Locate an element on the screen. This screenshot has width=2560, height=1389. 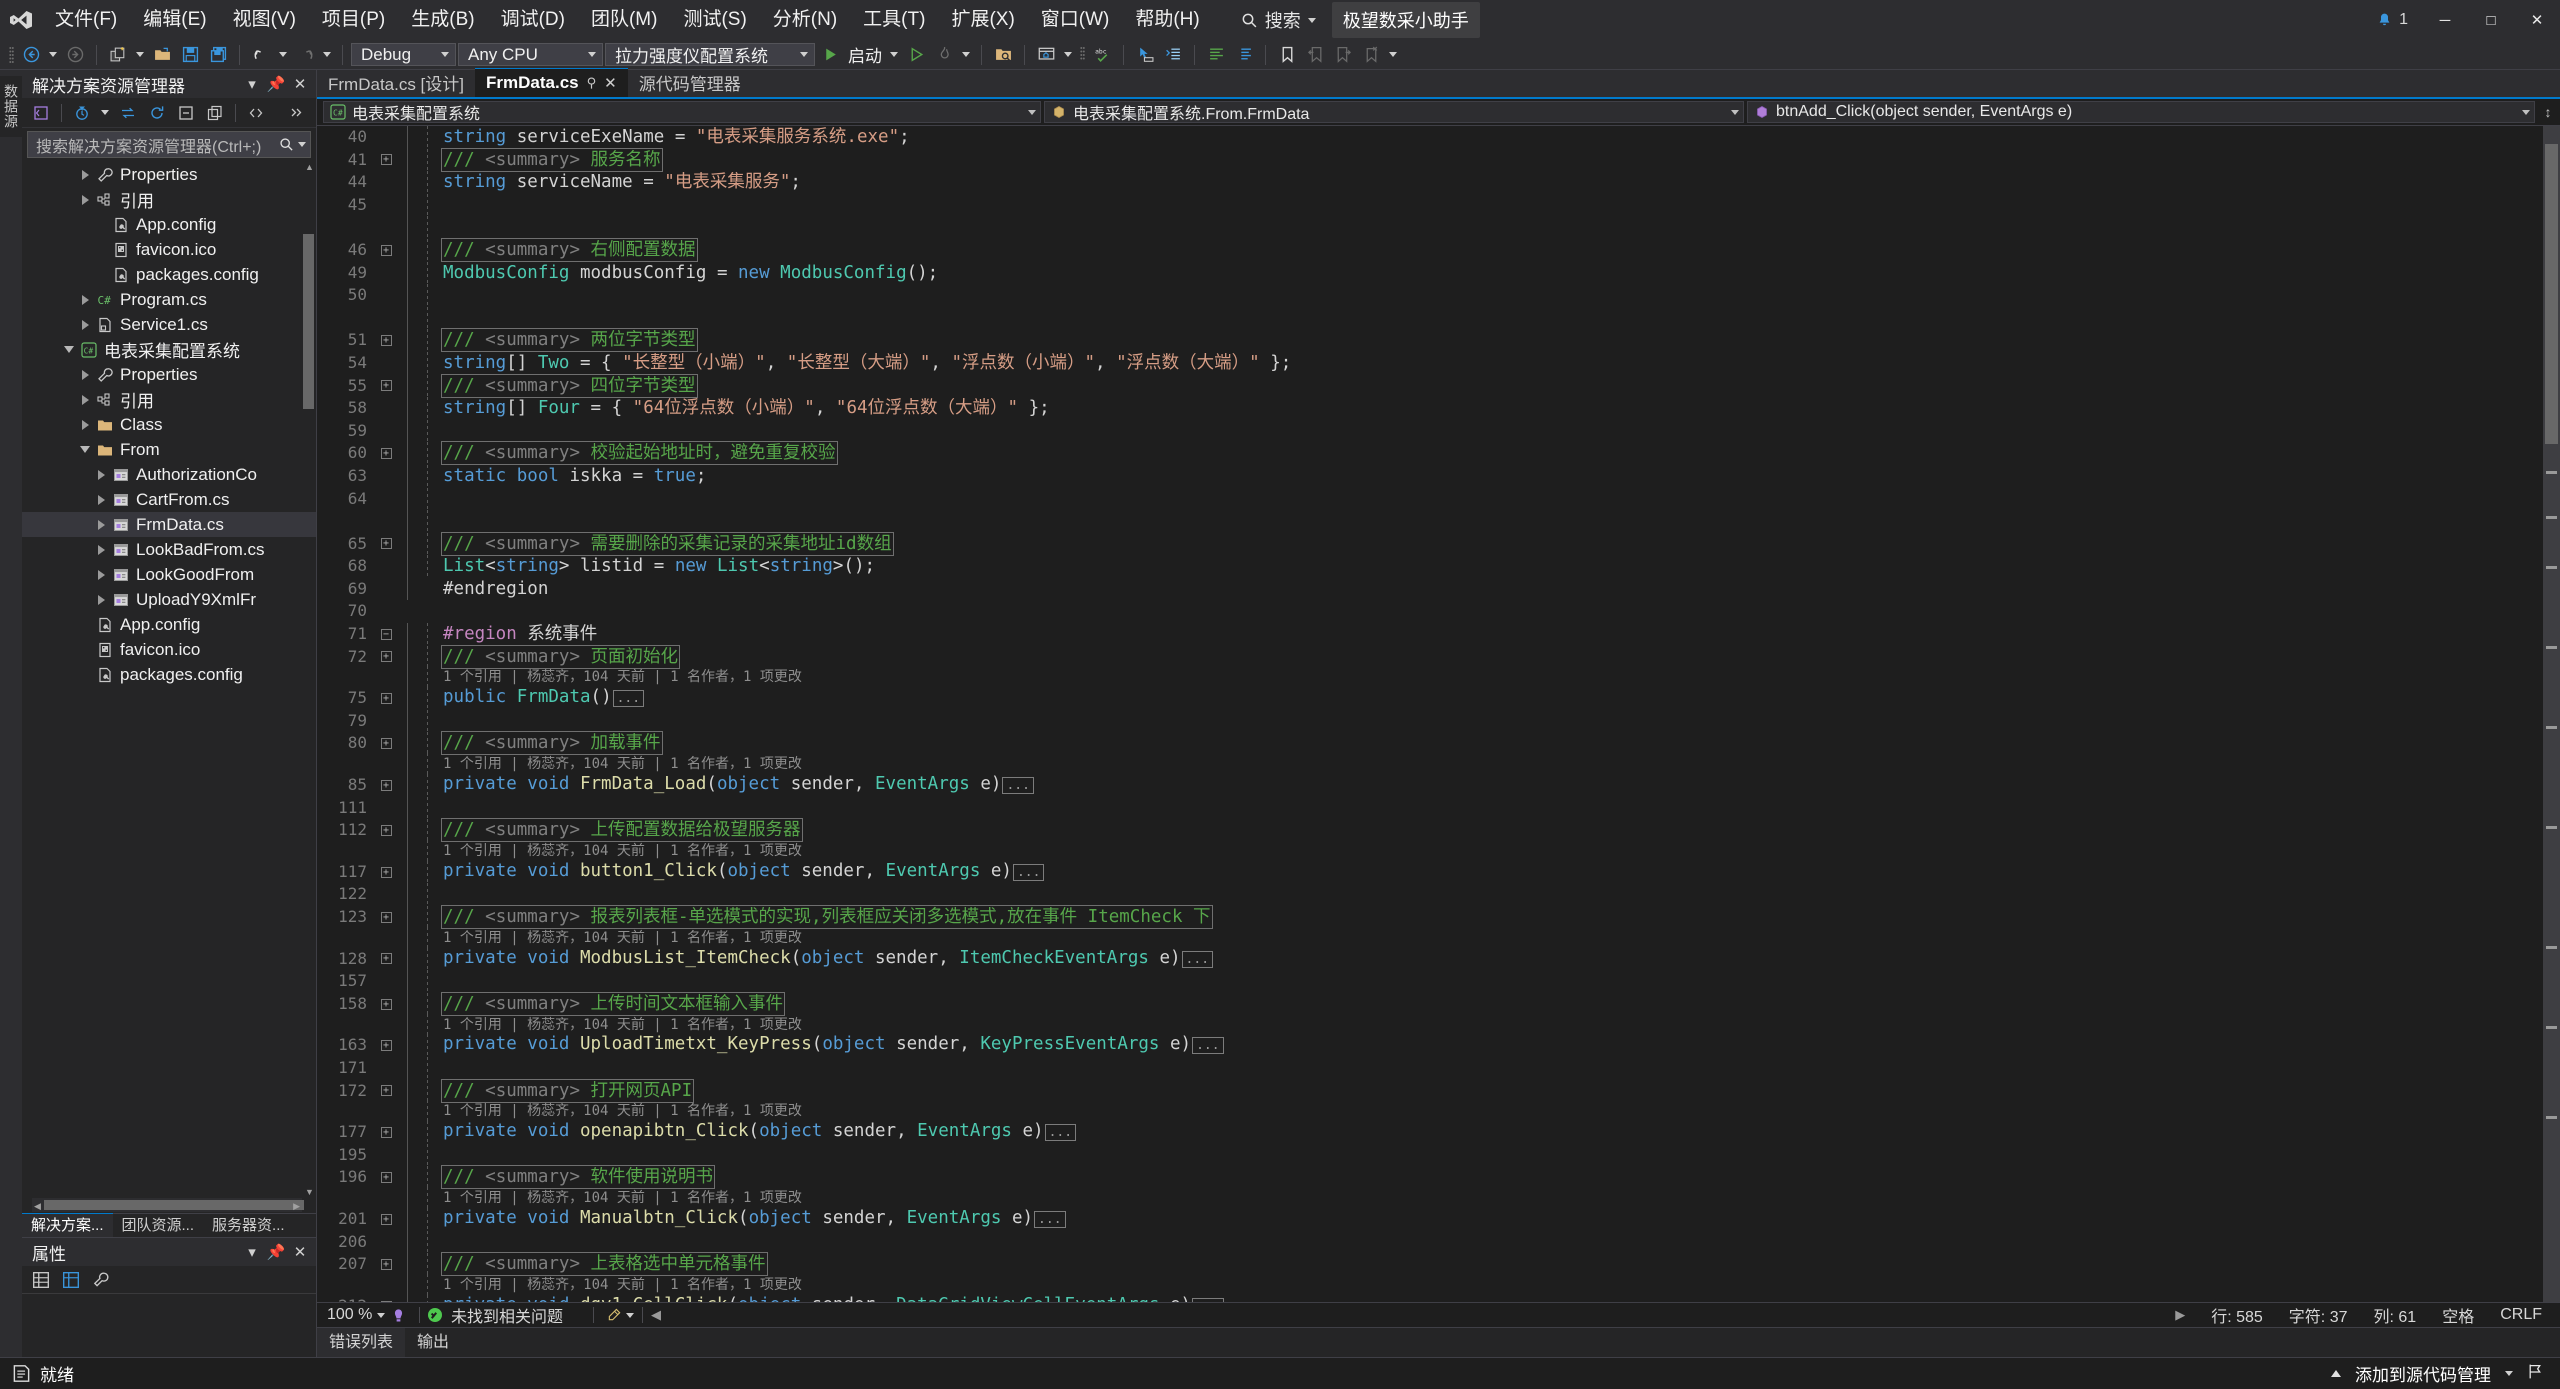
new-project-dropdown is located at coordinates (140, 55).